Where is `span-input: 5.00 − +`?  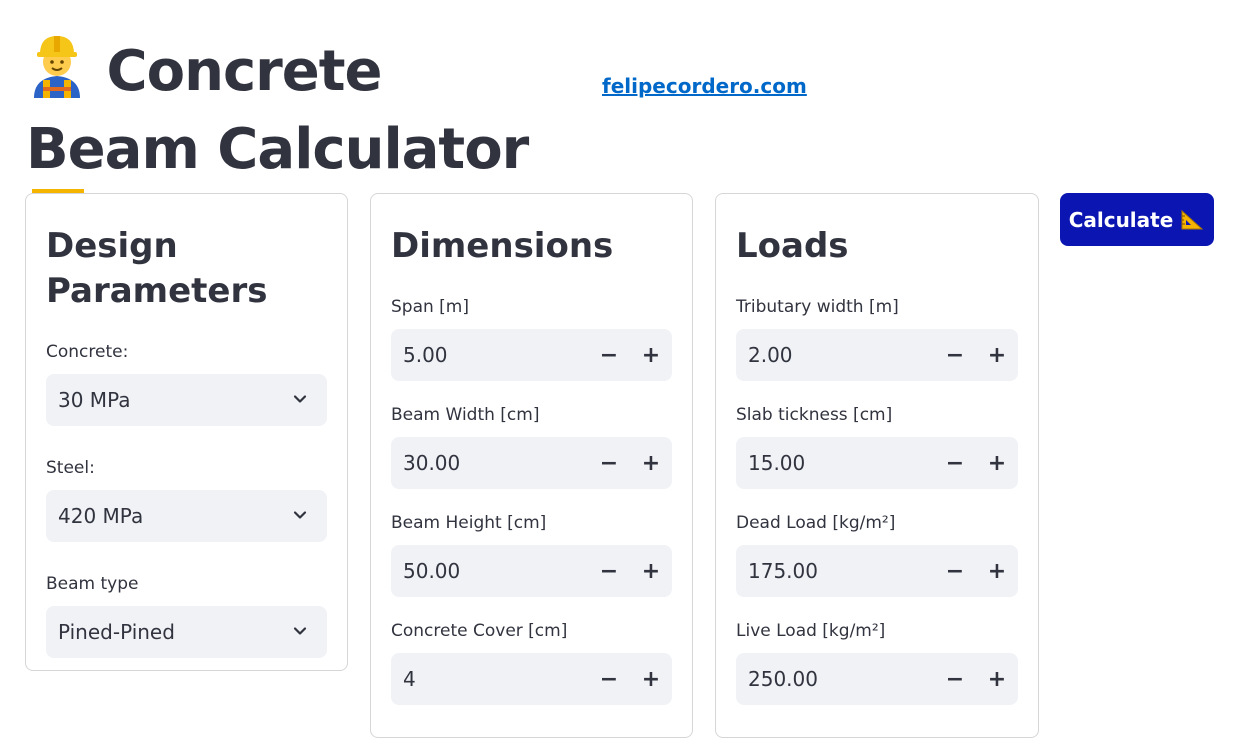
span-input: 5.00 − + is located at coordinates (531, 355).